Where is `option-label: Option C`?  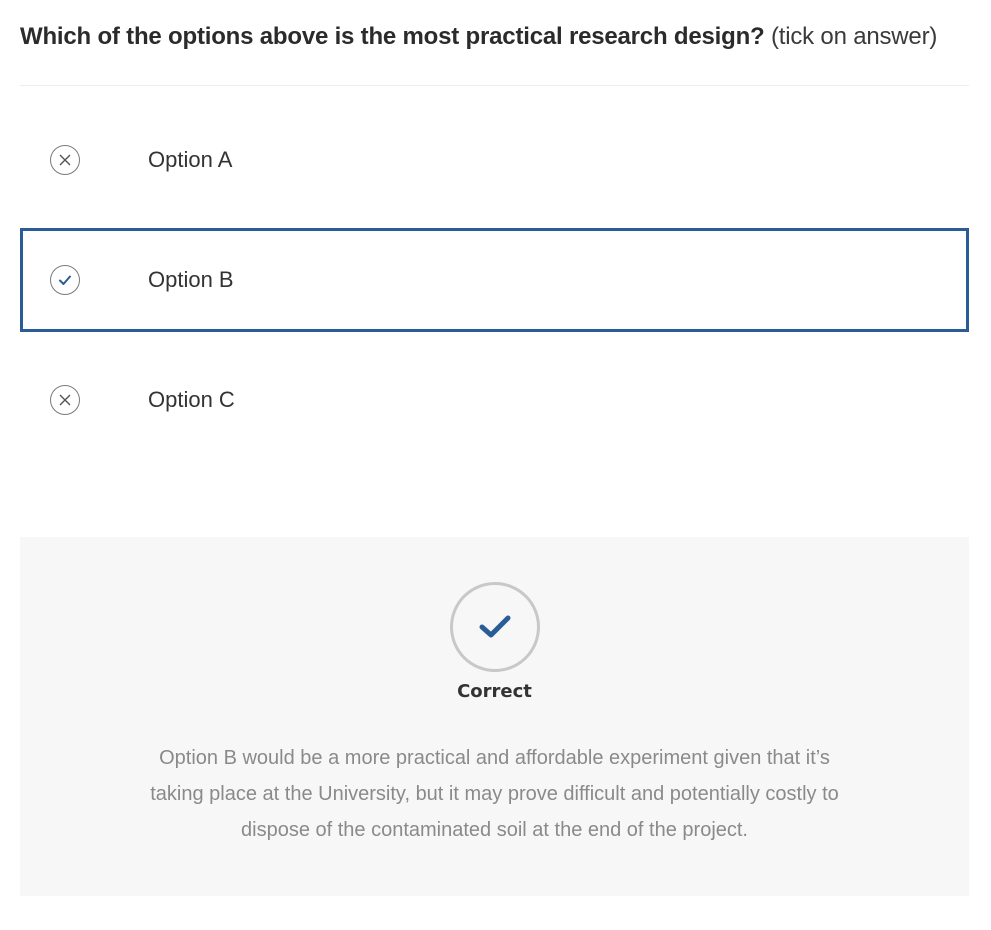 option-label: Option C is located at coordinates (191, 399).